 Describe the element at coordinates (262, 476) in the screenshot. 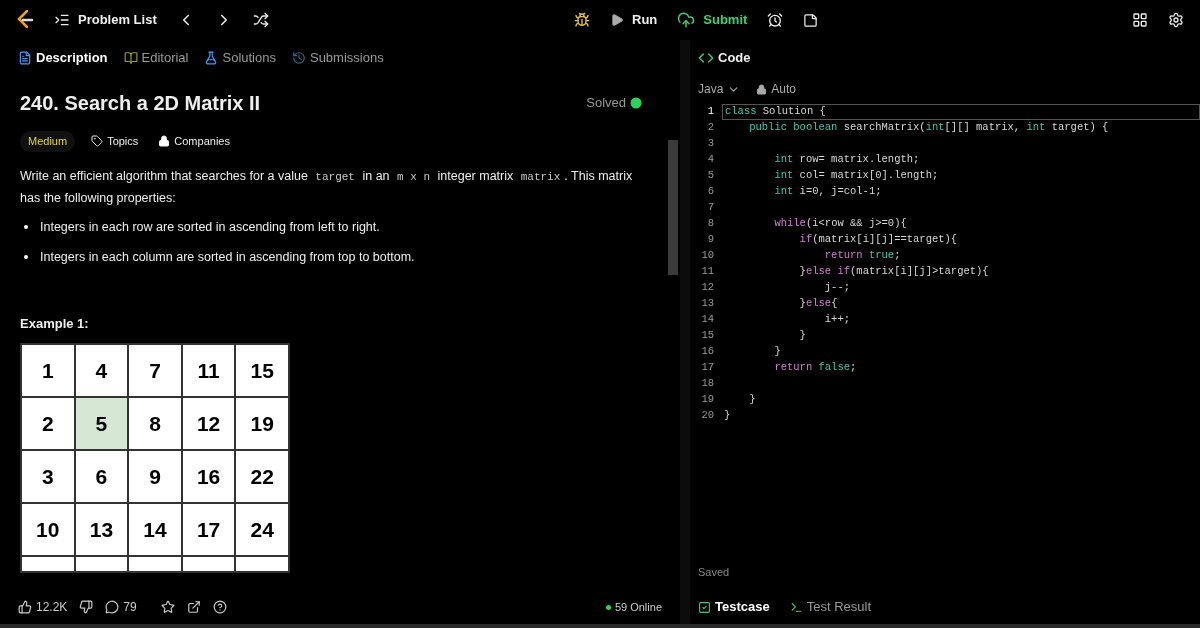

I see `matrix-cell: 22` at that location.